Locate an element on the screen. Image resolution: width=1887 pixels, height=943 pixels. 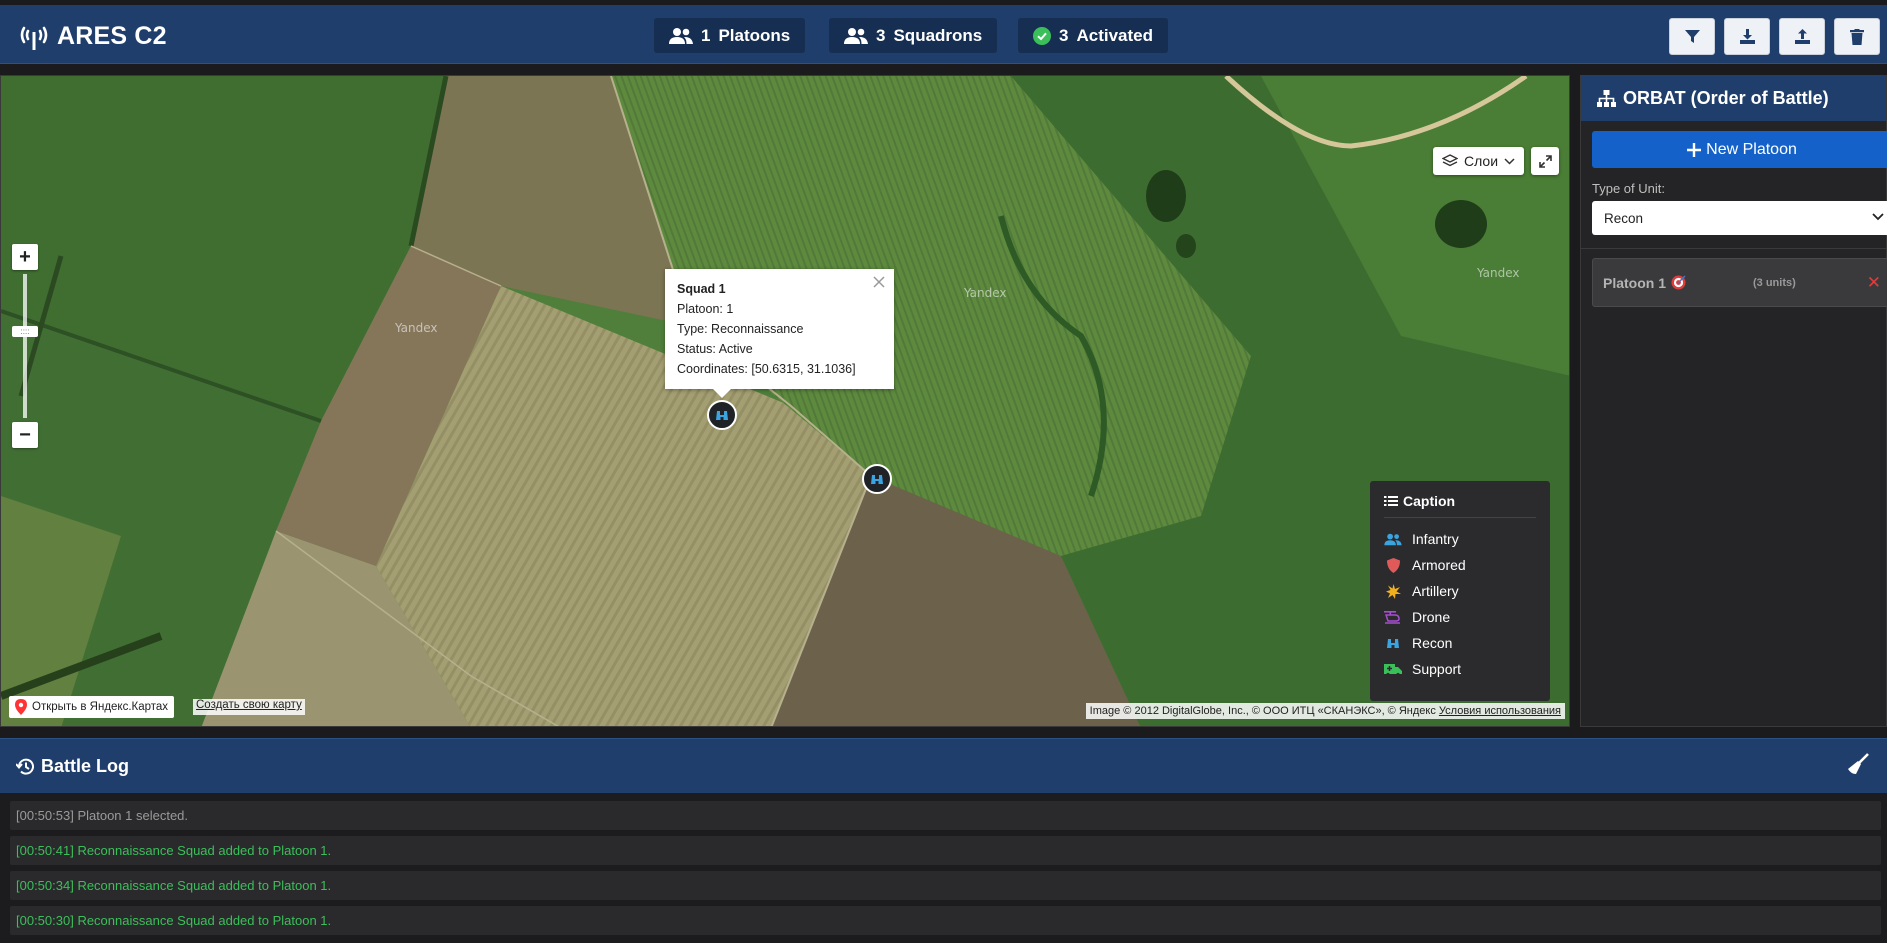
popup-coordinates: Coordinates: [50.6315, 31.1036] is located at coordinates (766, 369).